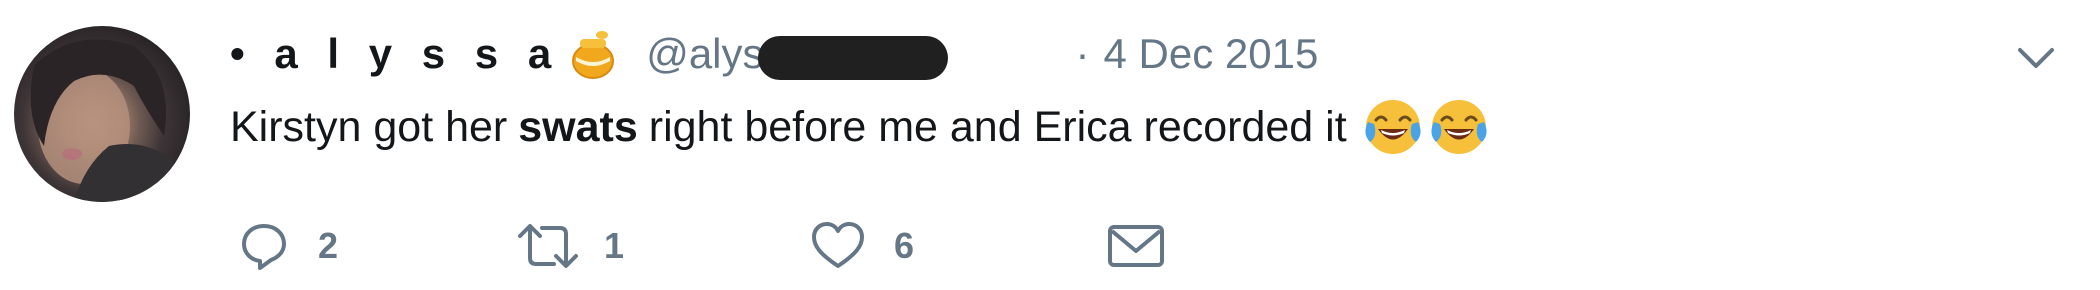  Describe the element at coordinates (110, 120) in the screenshot. I see `avatar-photo` at that location.